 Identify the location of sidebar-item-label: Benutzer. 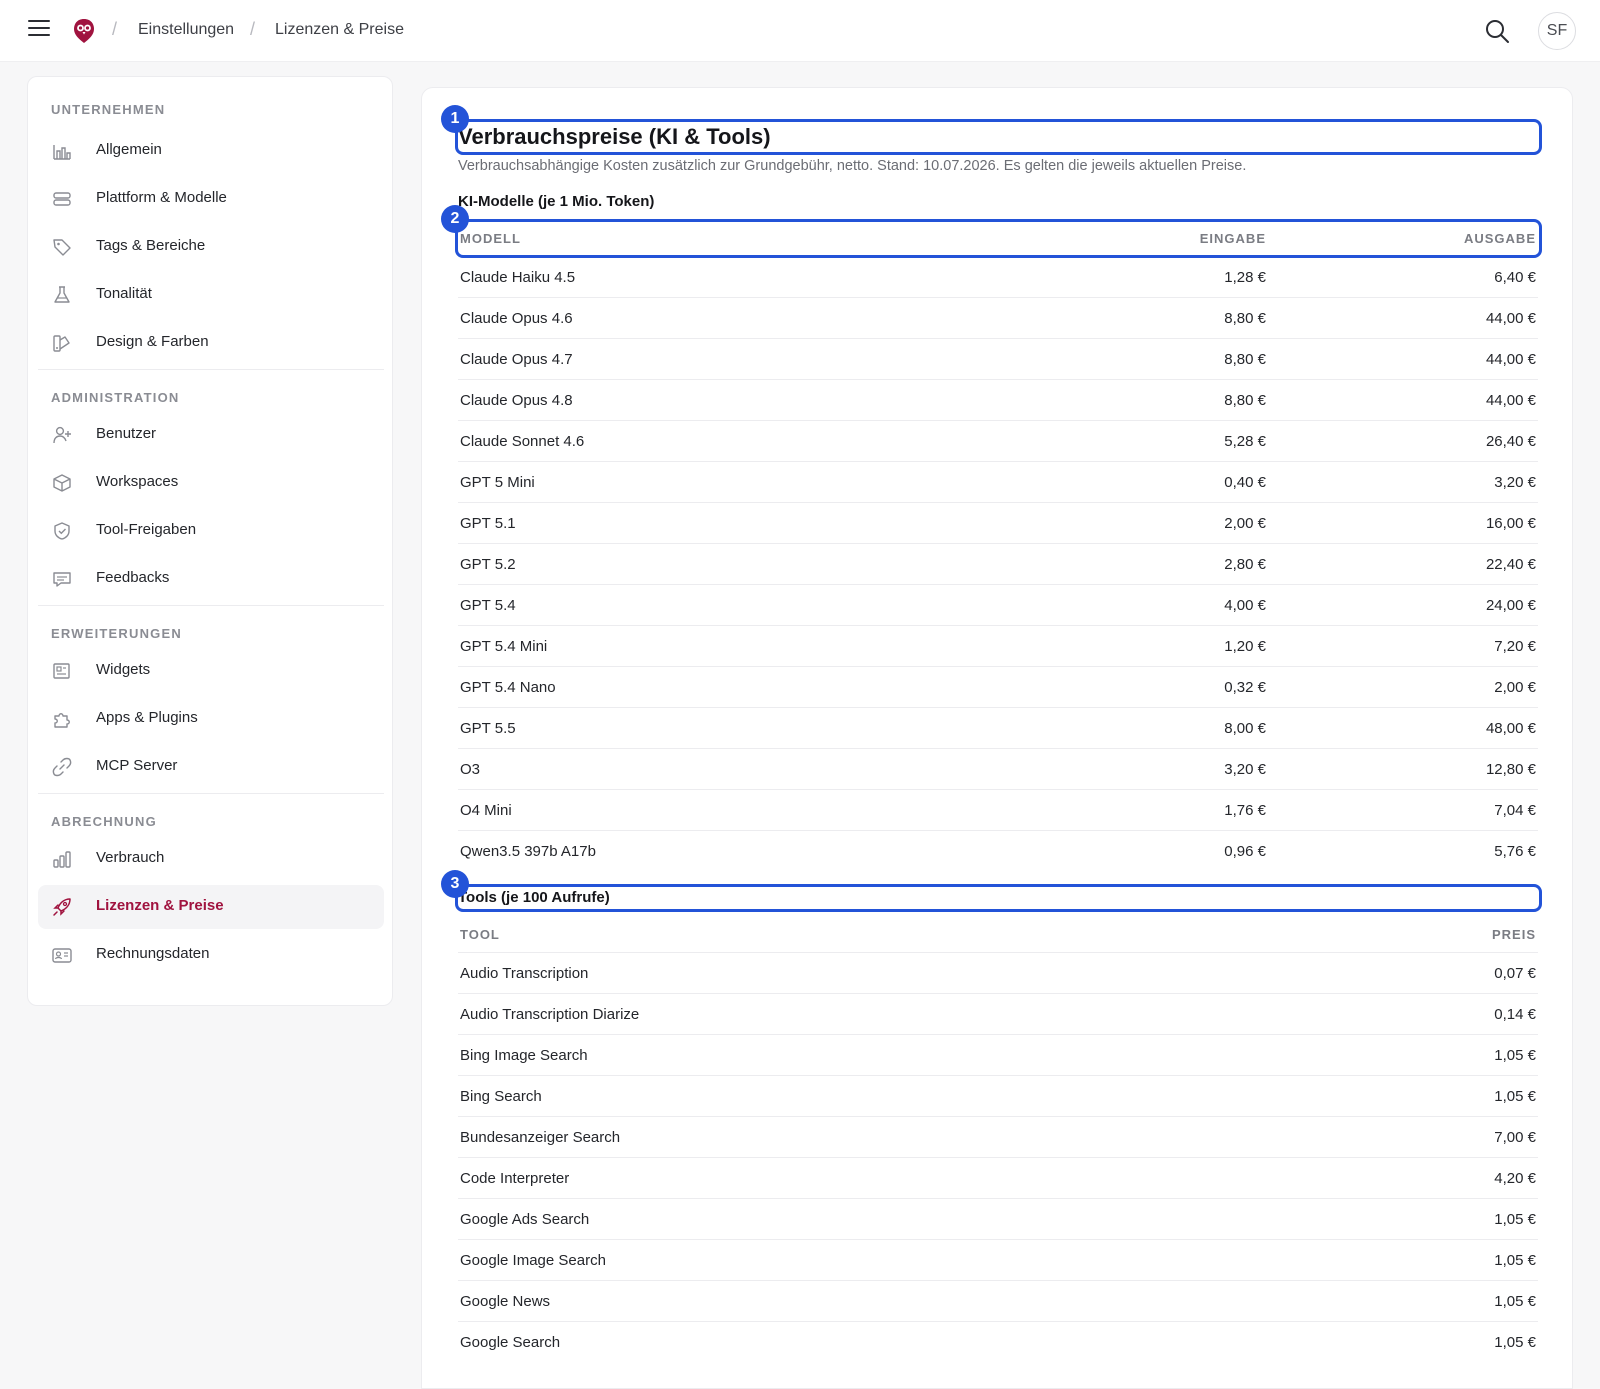
(126, 433).